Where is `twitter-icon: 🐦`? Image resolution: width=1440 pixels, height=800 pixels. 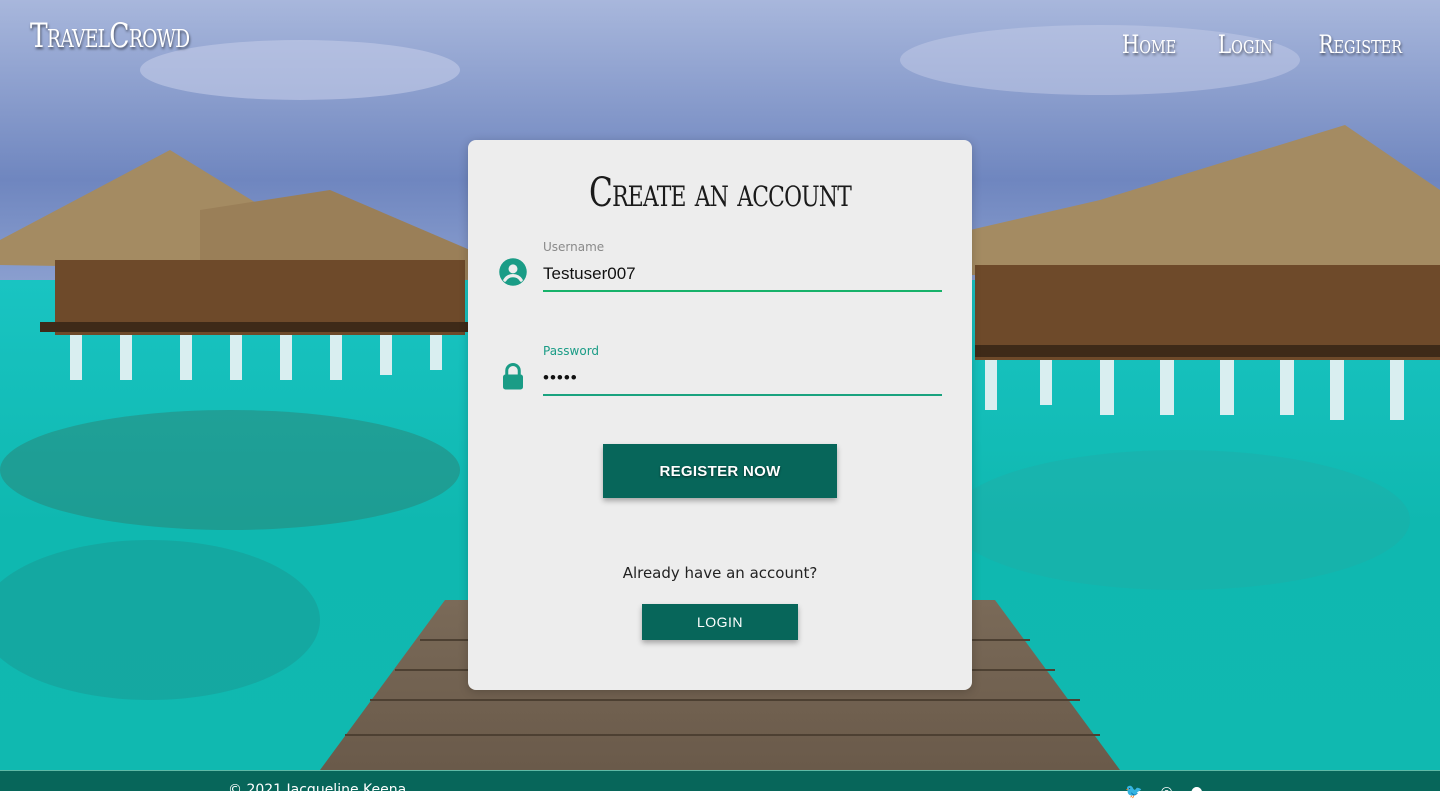
twitter-icon: 🐦 is located at coordinates (1133, 792).